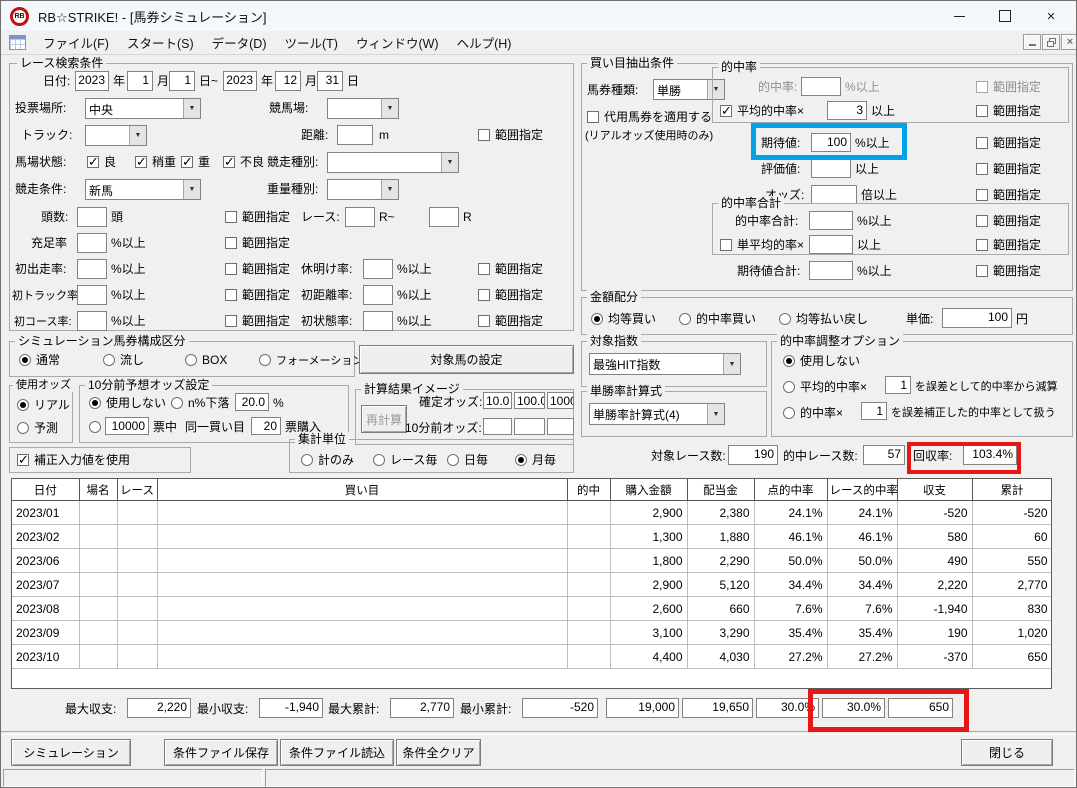 This screenshot has height=788, width=1077. I want to click on close-window-button: 閉じる, so click(1007, 752).